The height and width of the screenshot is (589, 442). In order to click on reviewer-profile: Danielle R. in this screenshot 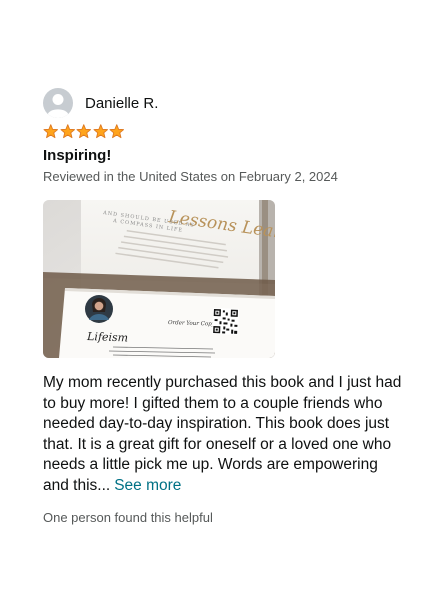, I will do `click(223, 103)`.